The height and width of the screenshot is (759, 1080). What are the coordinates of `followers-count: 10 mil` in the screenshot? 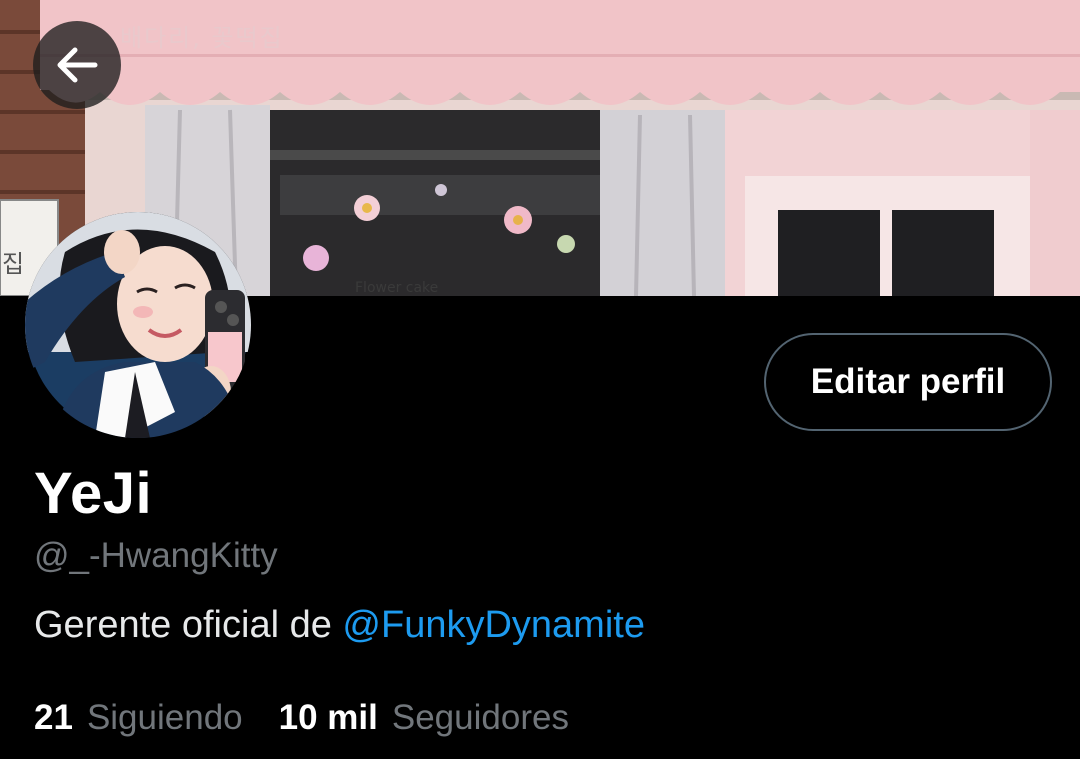 It's located at (328, 717).